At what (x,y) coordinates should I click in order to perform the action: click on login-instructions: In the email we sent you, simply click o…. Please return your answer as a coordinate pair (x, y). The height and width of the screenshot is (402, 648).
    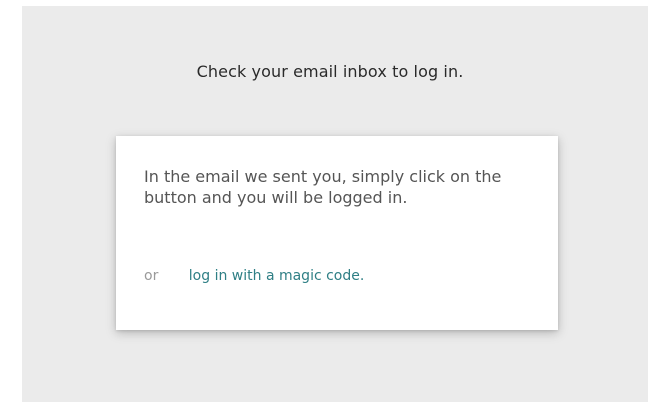
    Looking at the image, I should click on (323, 187).